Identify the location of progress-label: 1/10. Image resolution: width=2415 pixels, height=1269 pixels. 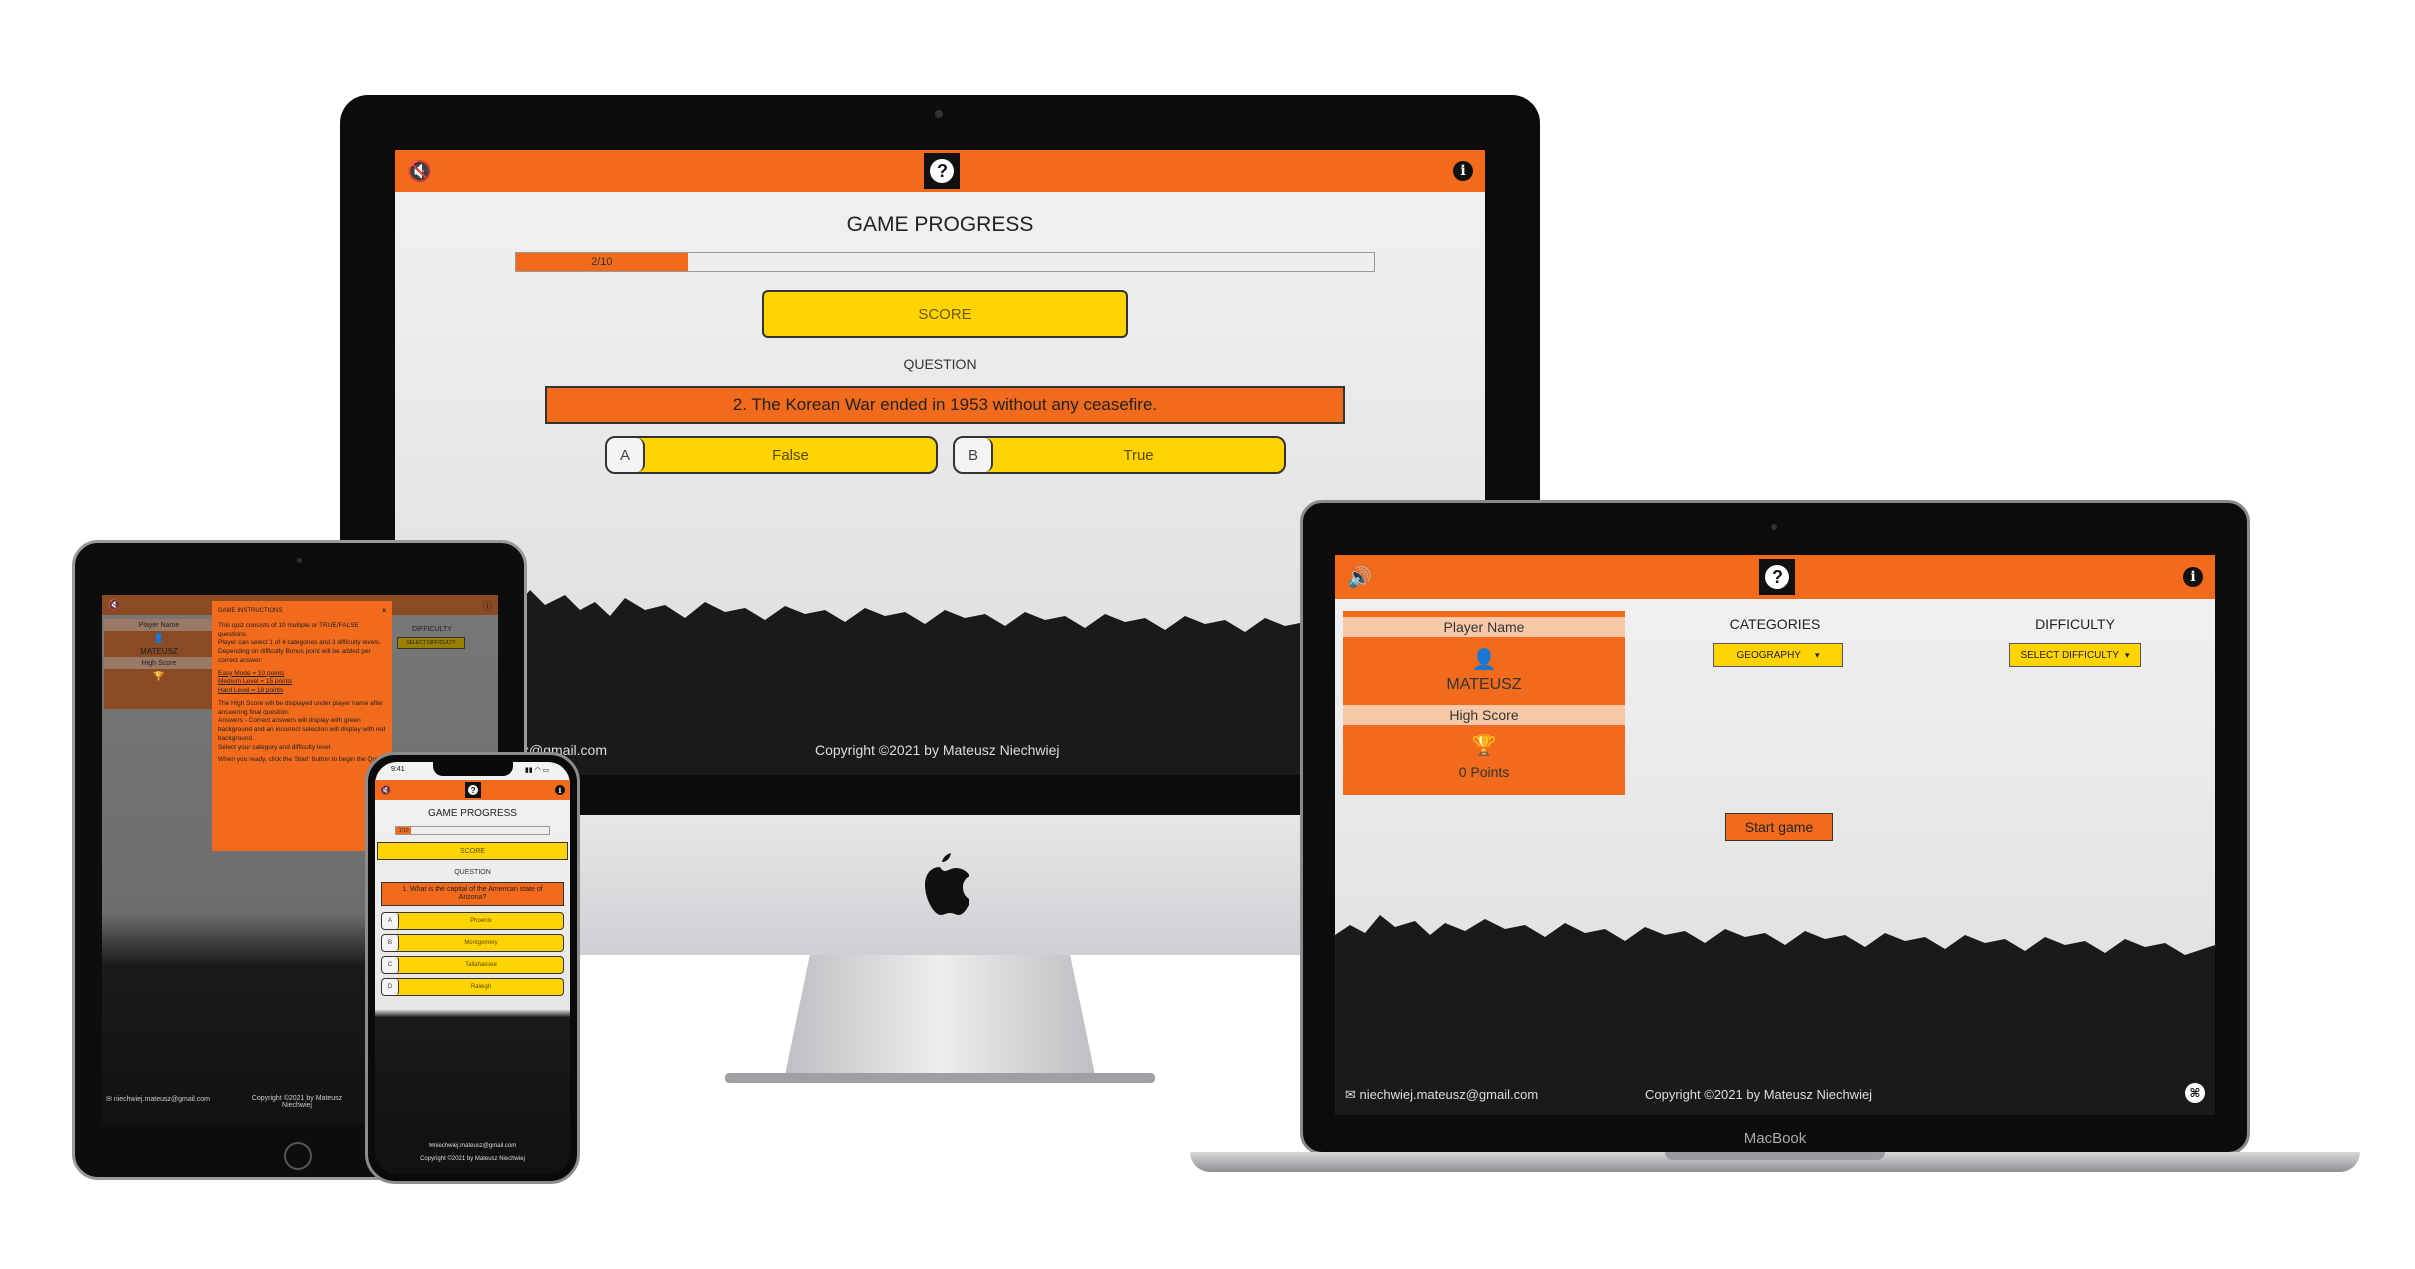
(403, 830).